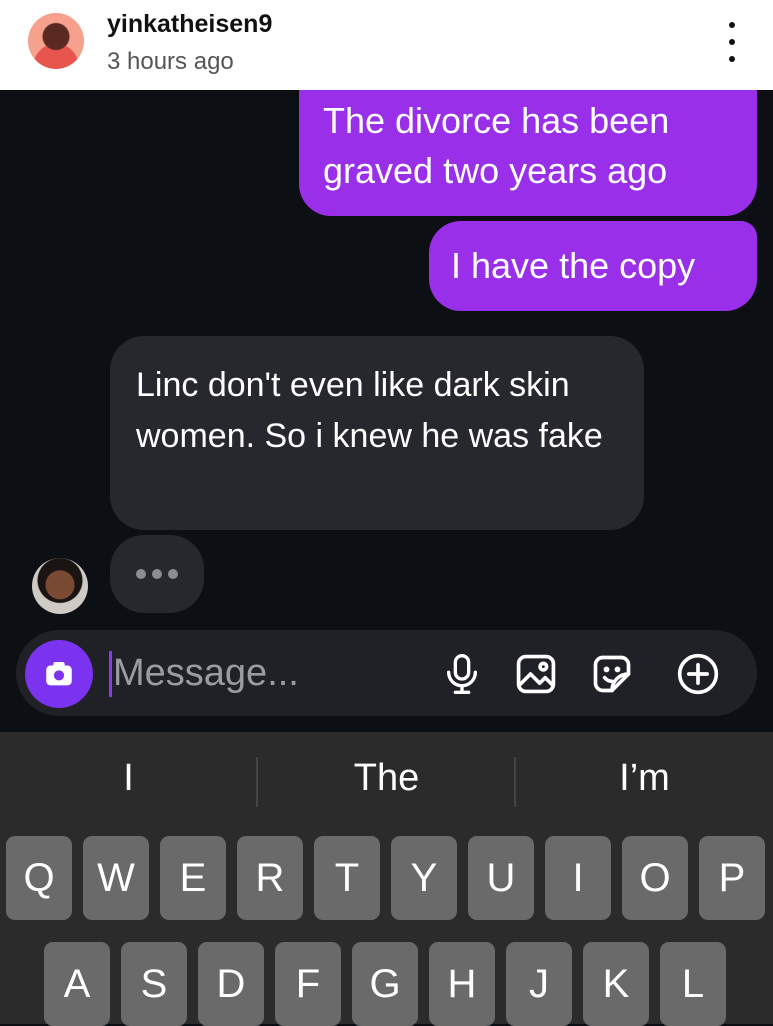 The image size is (773, 1026). I want to click on key-g: G, so click(385, 984).